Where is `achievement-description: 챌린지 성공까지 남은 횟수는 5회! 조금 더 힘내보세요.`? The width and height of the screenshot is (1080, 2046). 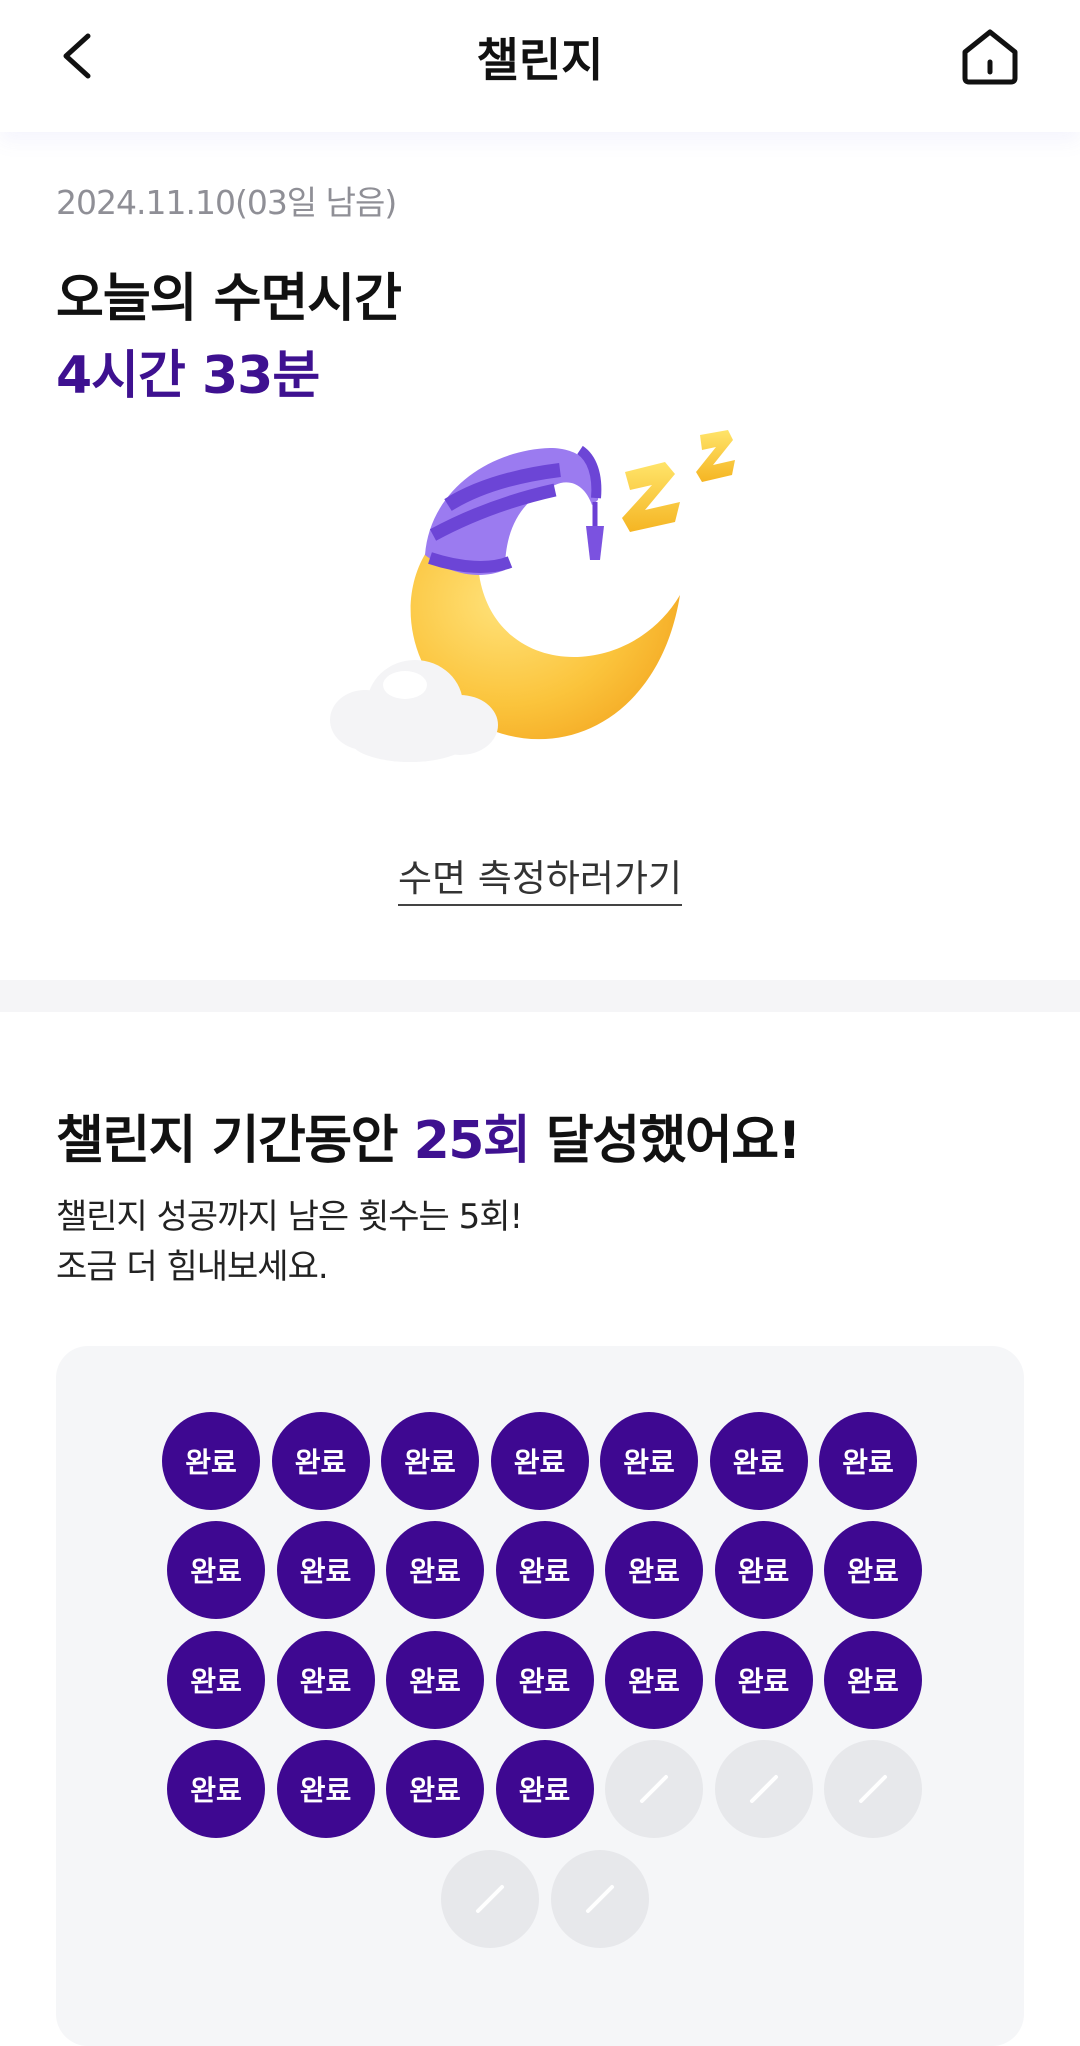
achievement-description: 챌린지 성공까지 남은 횟수는 5회! 조금 더 힘내보세요. is located at coordinates (289, 1242).